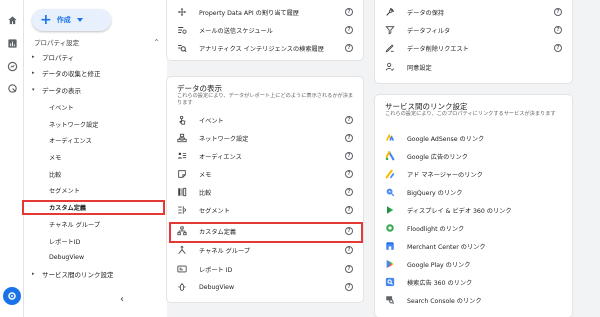 The width and height of the screenshot is (600, 317). I want to click on row-notes: メモ ?, so click(265, 174).